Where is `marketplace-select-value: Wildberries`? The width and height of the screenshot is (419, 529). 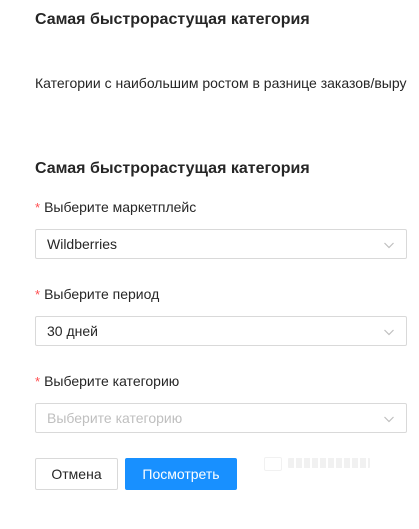
marketplace-select-value: Wildberries is located at coordinates (82, 244).